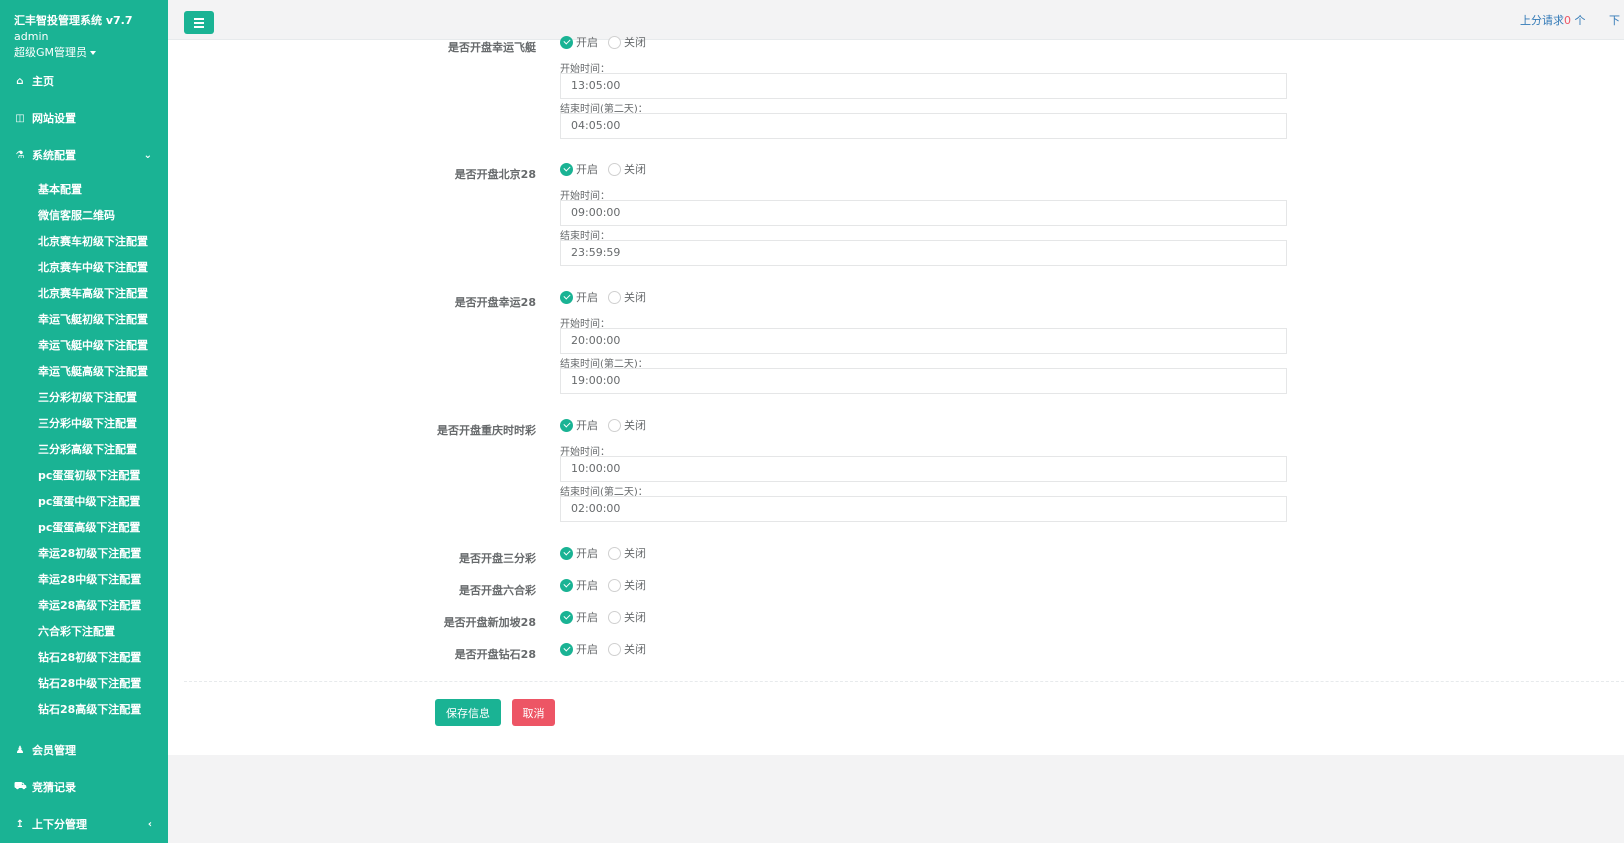  What do you see at coordinates (60, 189) in the screenshot?
I see `sidebar-subitem: 基本配置` at bounding box center [60, 189].